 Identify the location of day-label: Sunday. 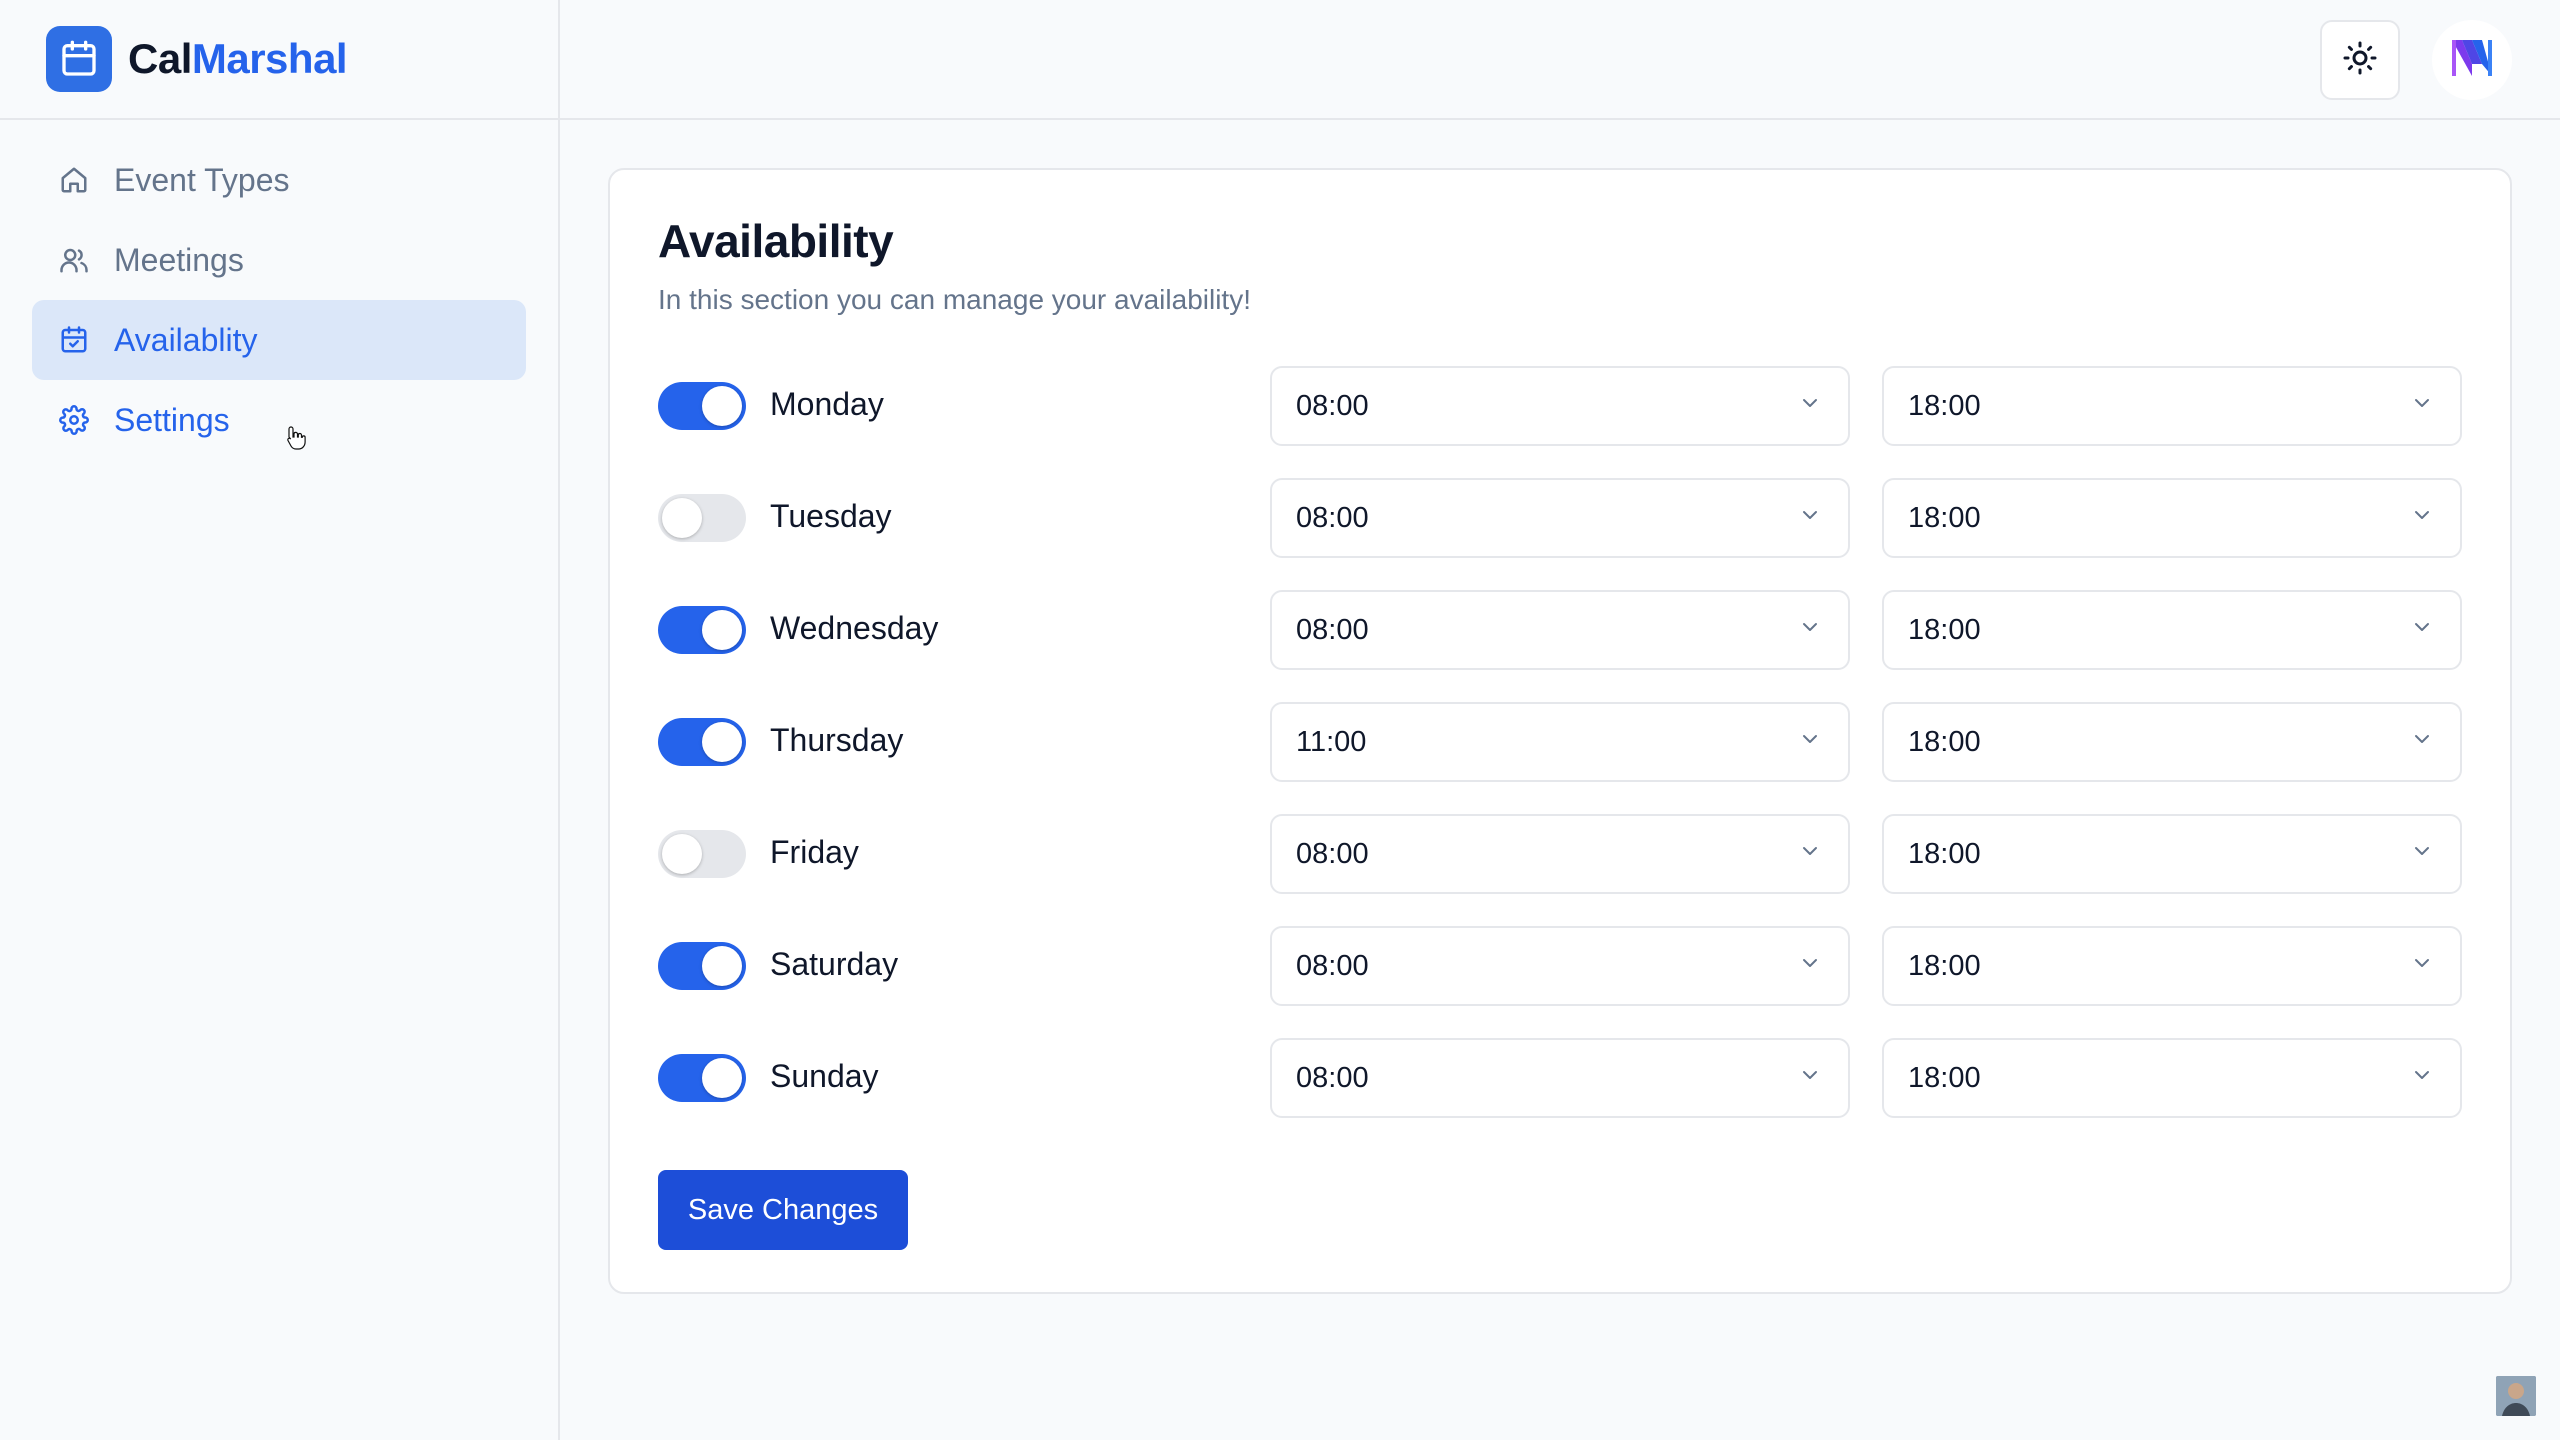
(824, 1076).